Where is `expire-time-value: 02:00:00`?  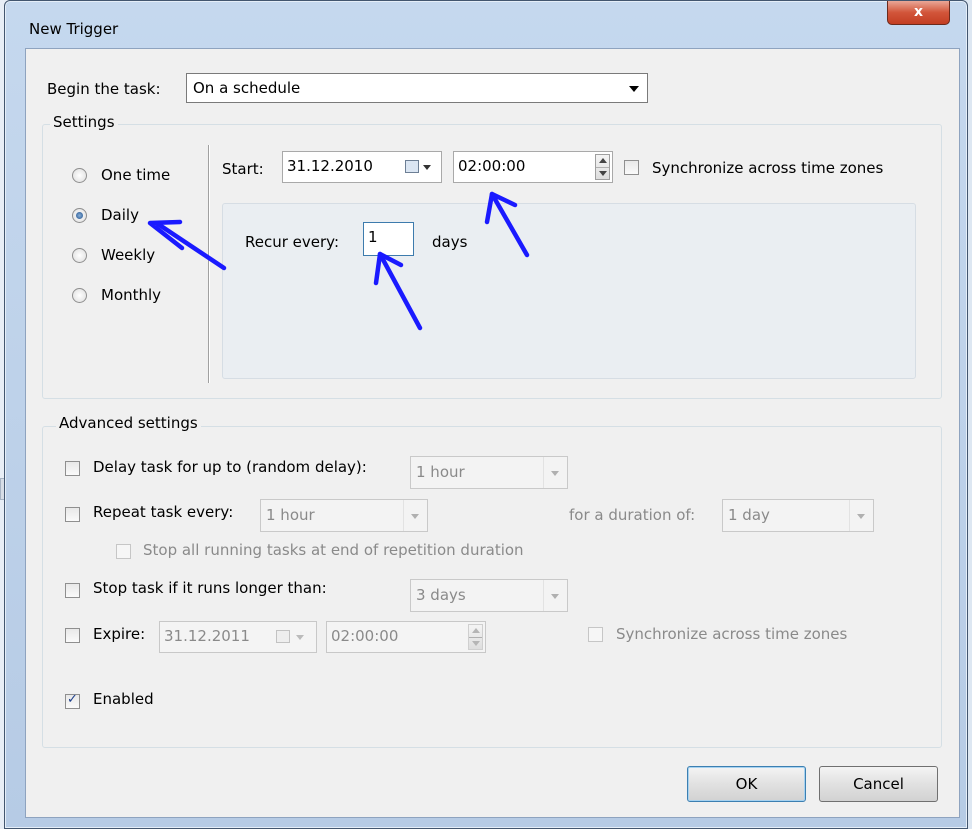 expire-time-value: 02:00:00 is located at coordinates (365, 636).